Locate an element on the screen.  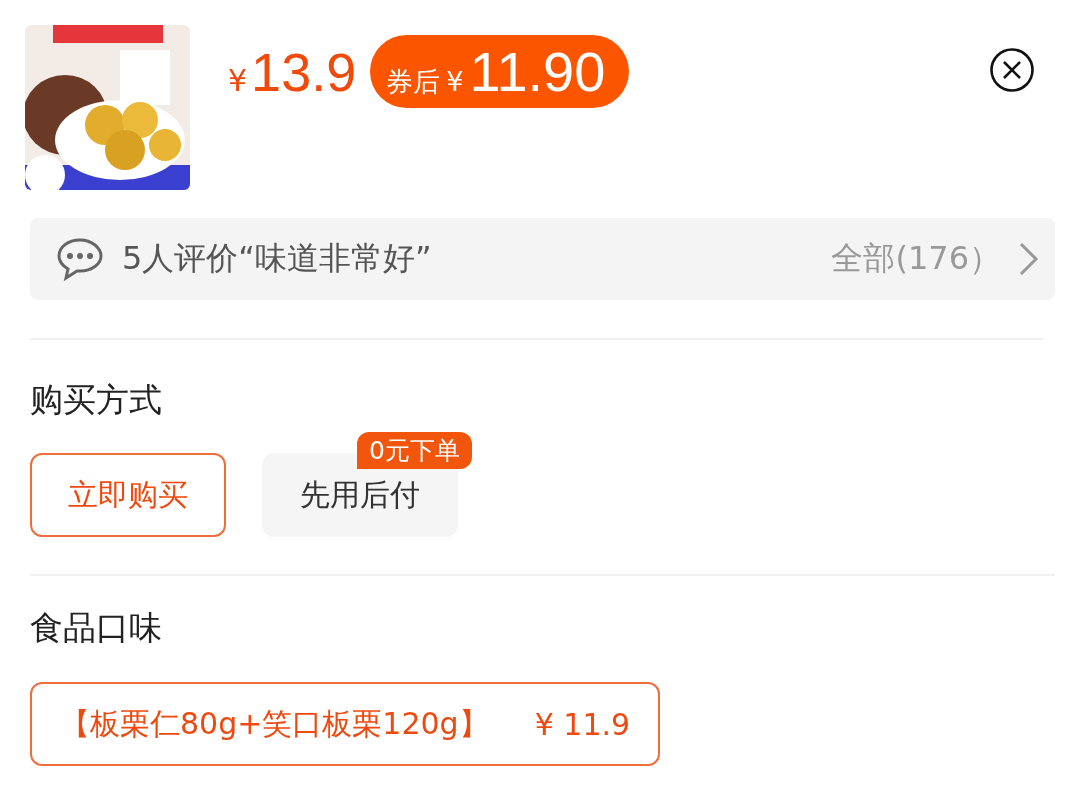
price: 13.9 is located at coordinates (304, 71).